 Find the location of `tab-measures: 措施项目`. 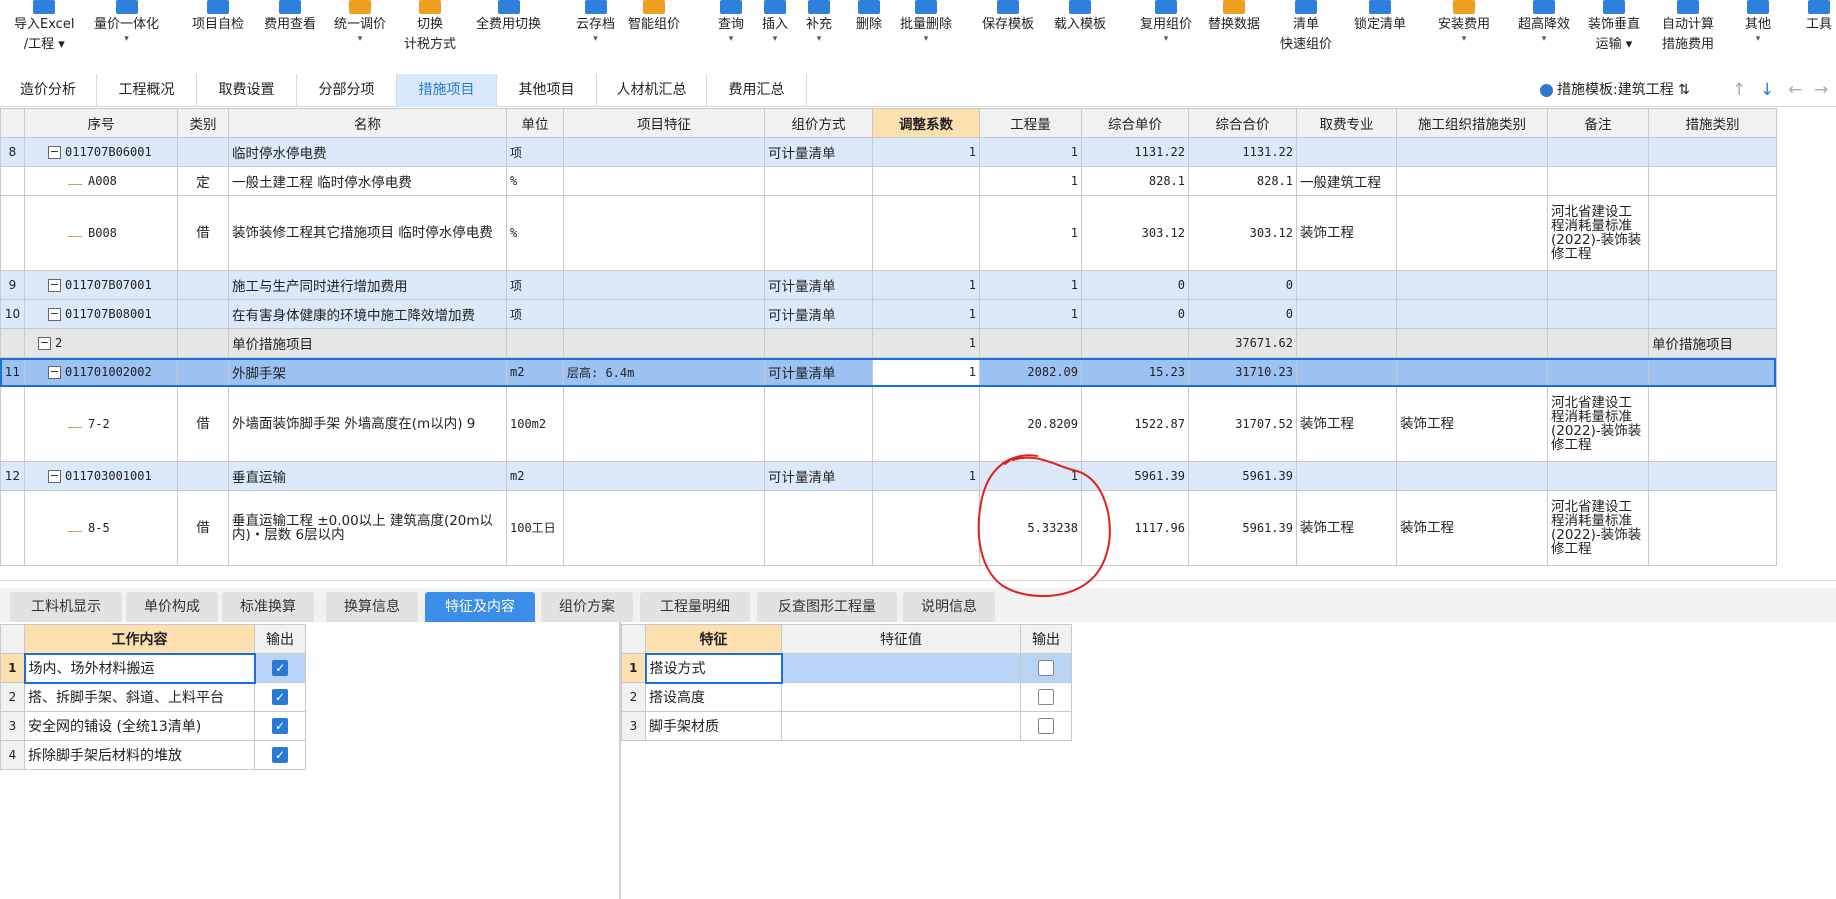

tab-measures: 措施项目 is located at coordinates (447, 90).